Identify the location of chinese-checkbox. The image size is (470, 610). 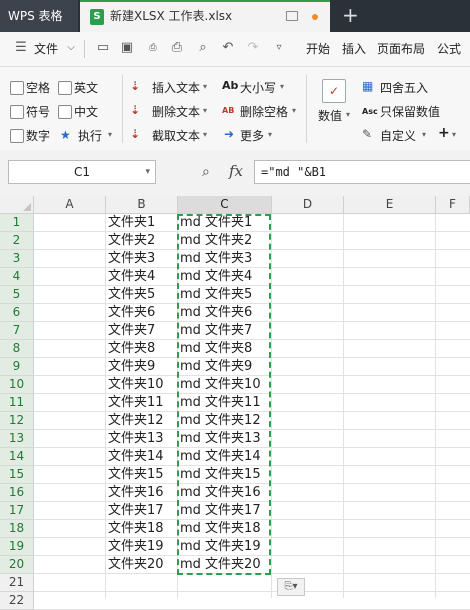
(65, 112).